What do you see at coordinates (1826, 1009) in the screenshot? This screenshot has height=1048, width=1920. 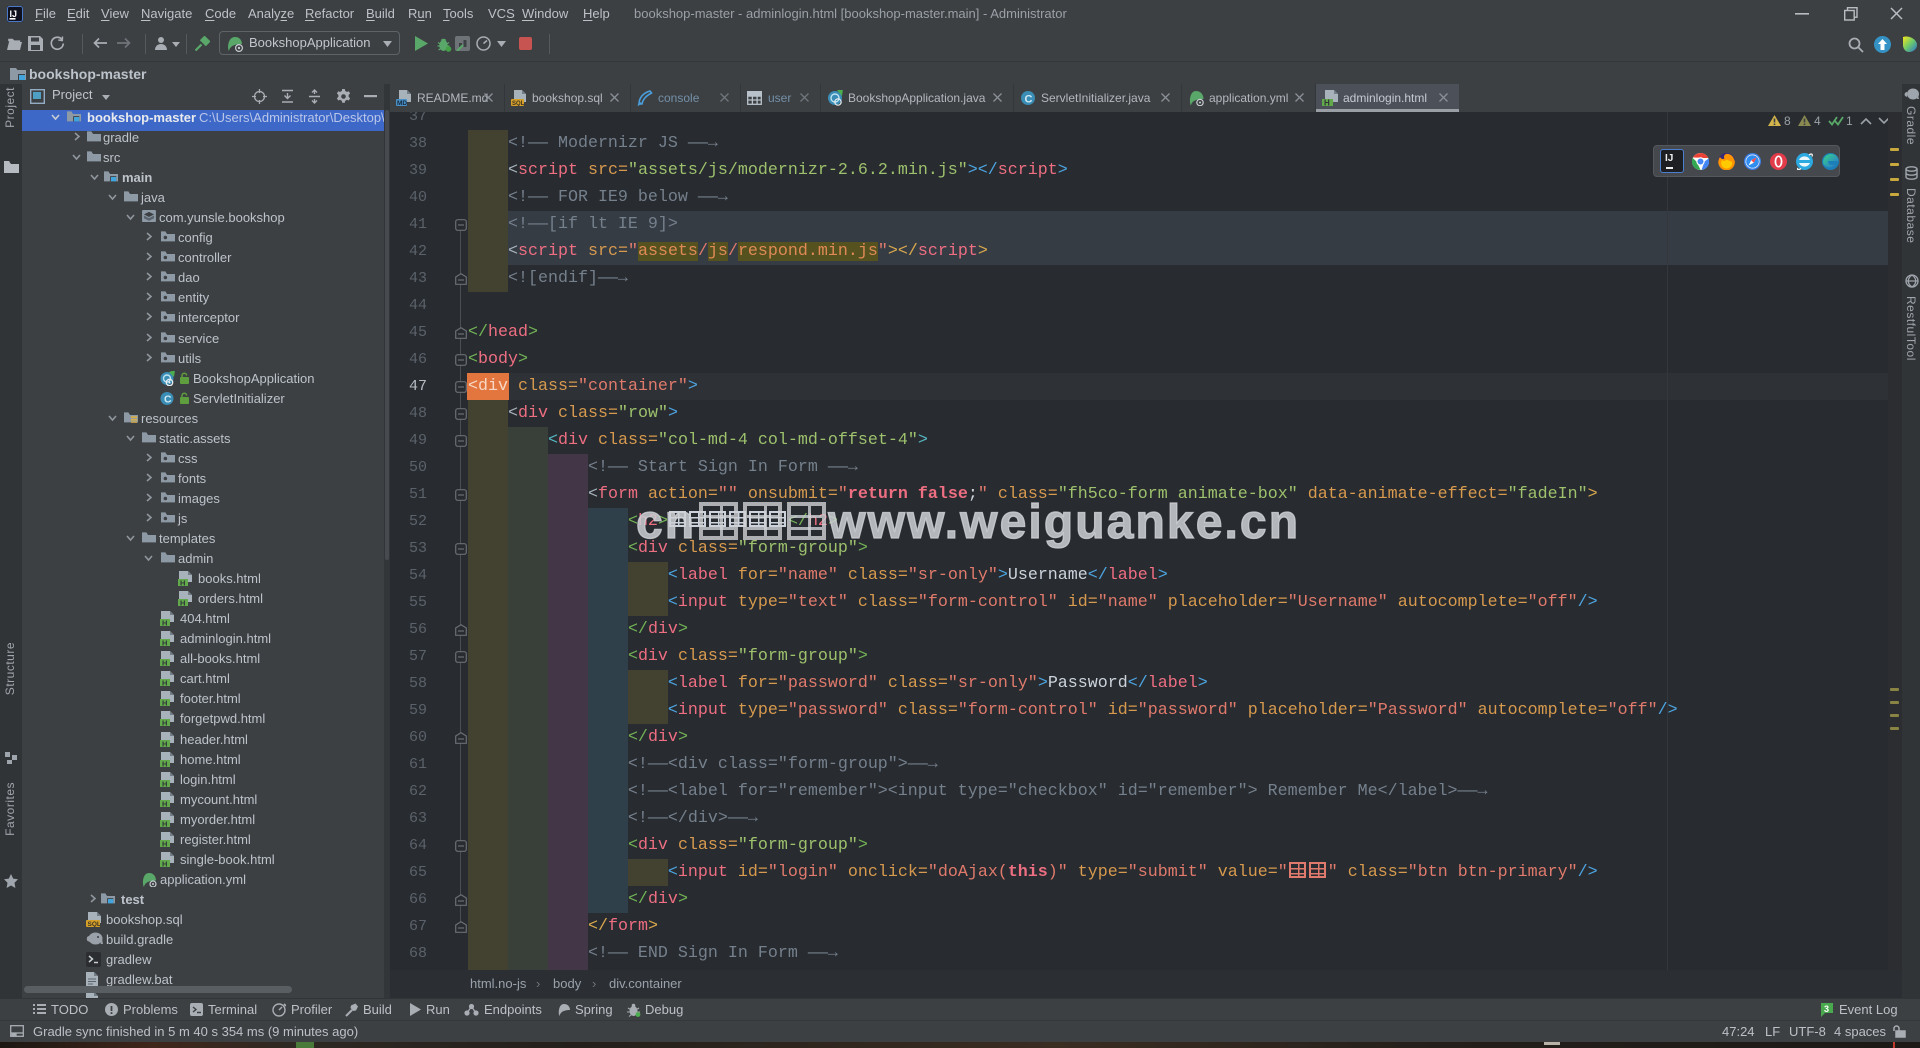 I see `svg-text: 3` at bounding box center [1826, 1009].